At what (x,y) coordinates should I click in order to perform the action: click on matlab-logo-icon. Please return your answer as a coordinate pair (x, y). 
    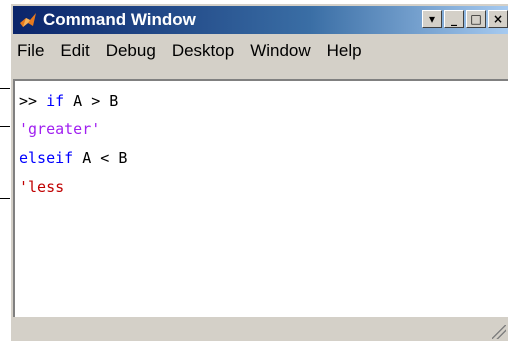
    Looking at the image, I should click on (28, 20).